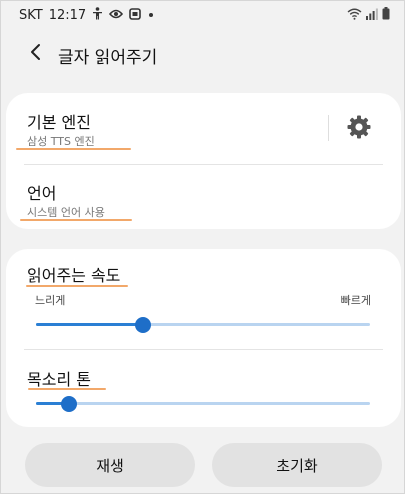 The image size is (405, 494). I want to click on pitch-title: 목소리 톤, so click(59, 379).